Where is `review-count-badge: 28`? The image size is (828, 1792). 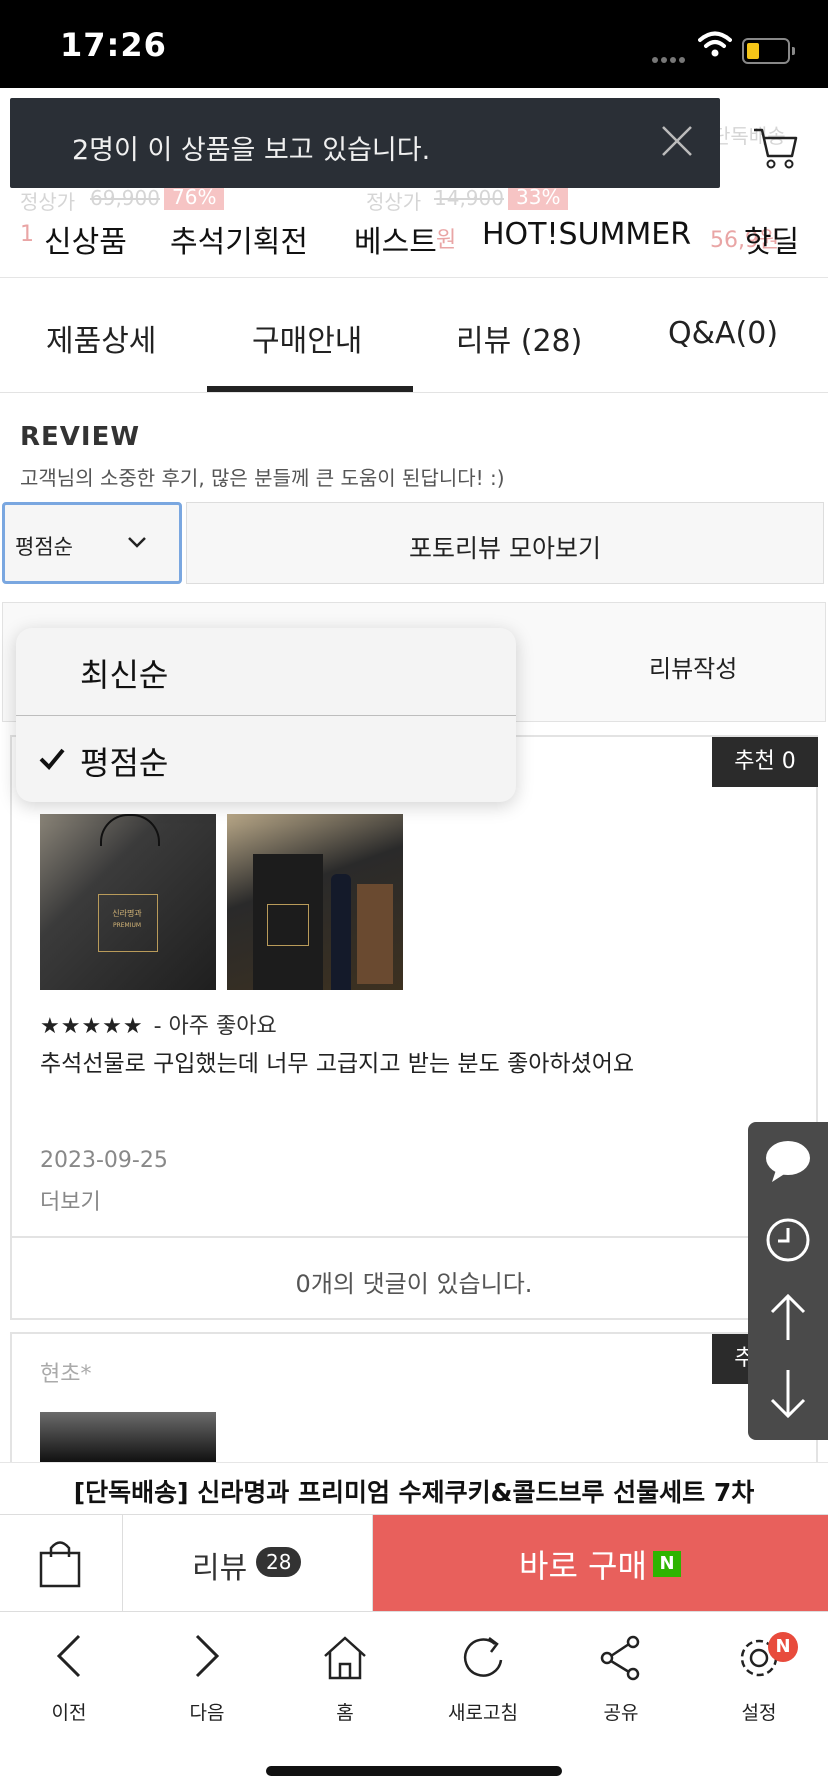 review-count-badge: 28 is located at coordinates (279, 1562).